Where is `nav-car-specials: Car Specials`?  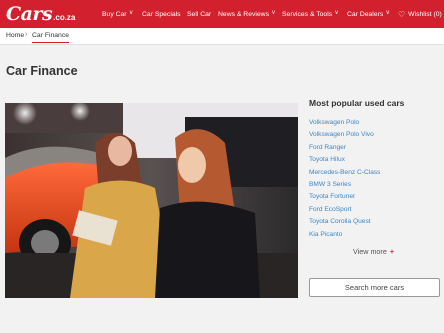 nav-car-specials: Car Specials is located at coordinates (161, 14).